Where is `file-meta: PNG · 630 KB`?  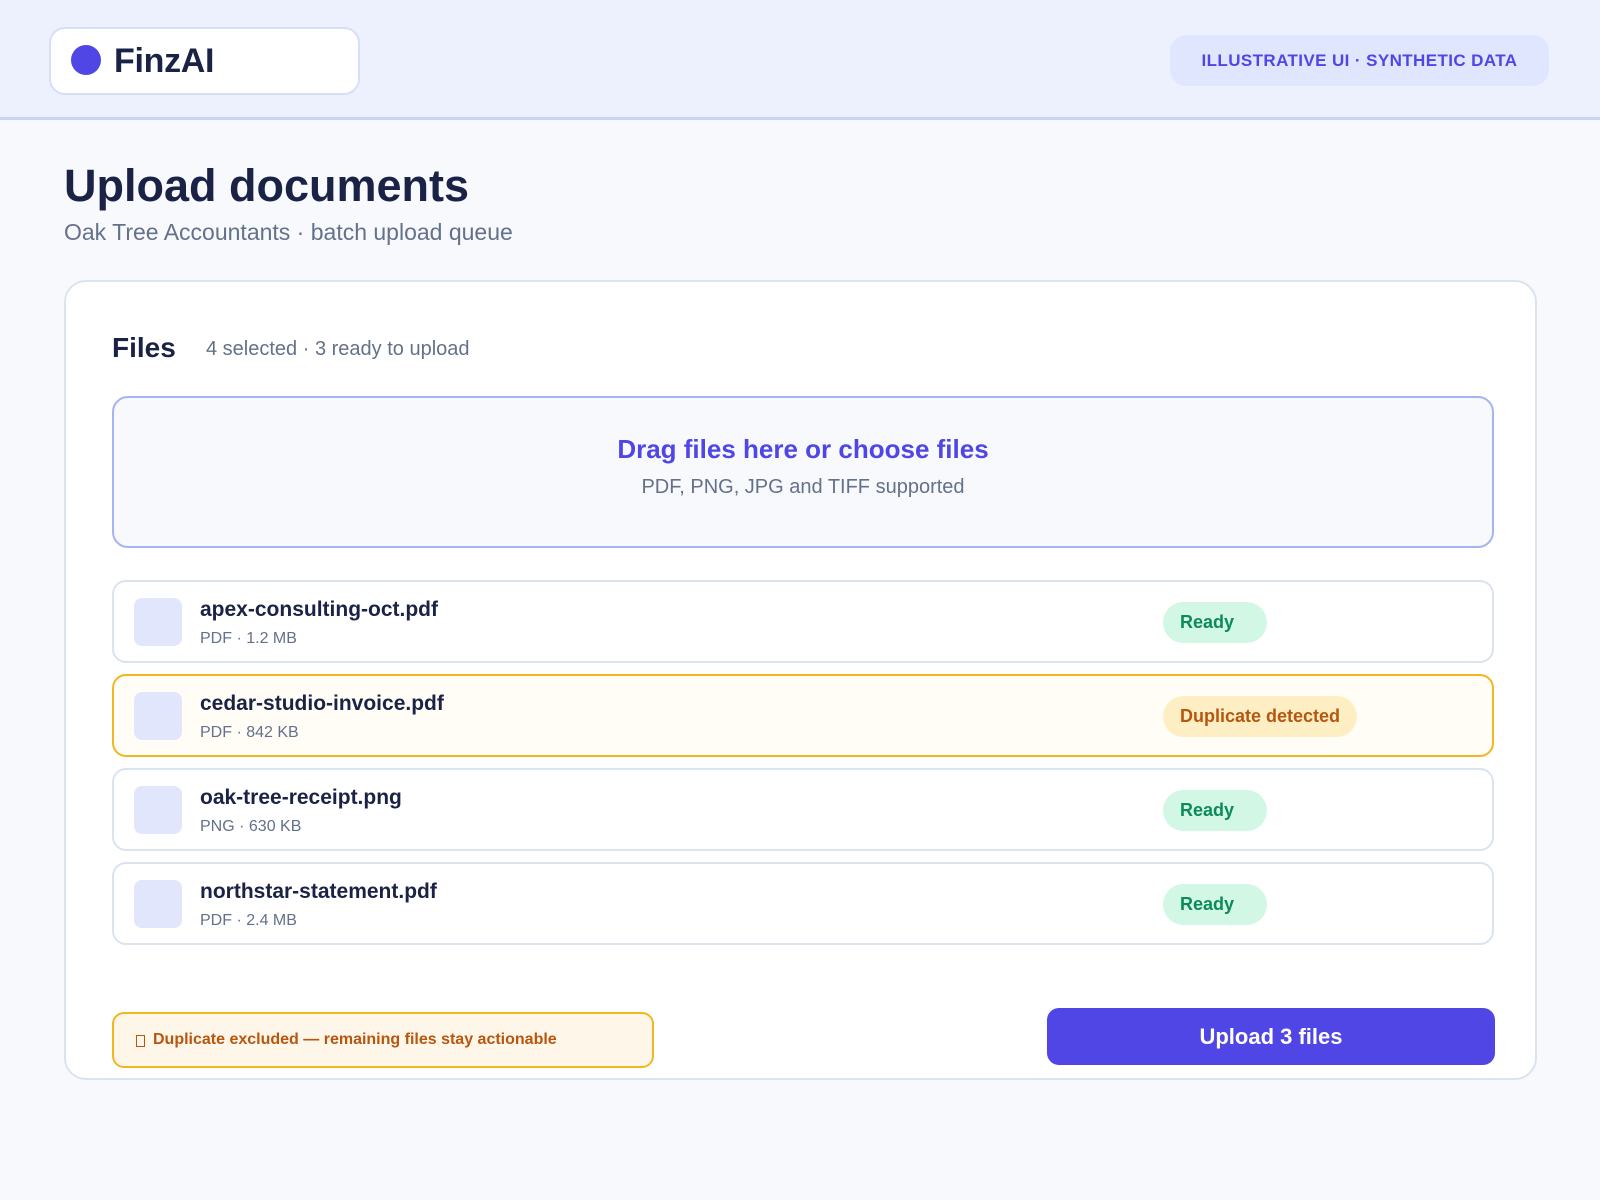
file-meta: PNG · 630 KB is located at coordinates (251, 826).